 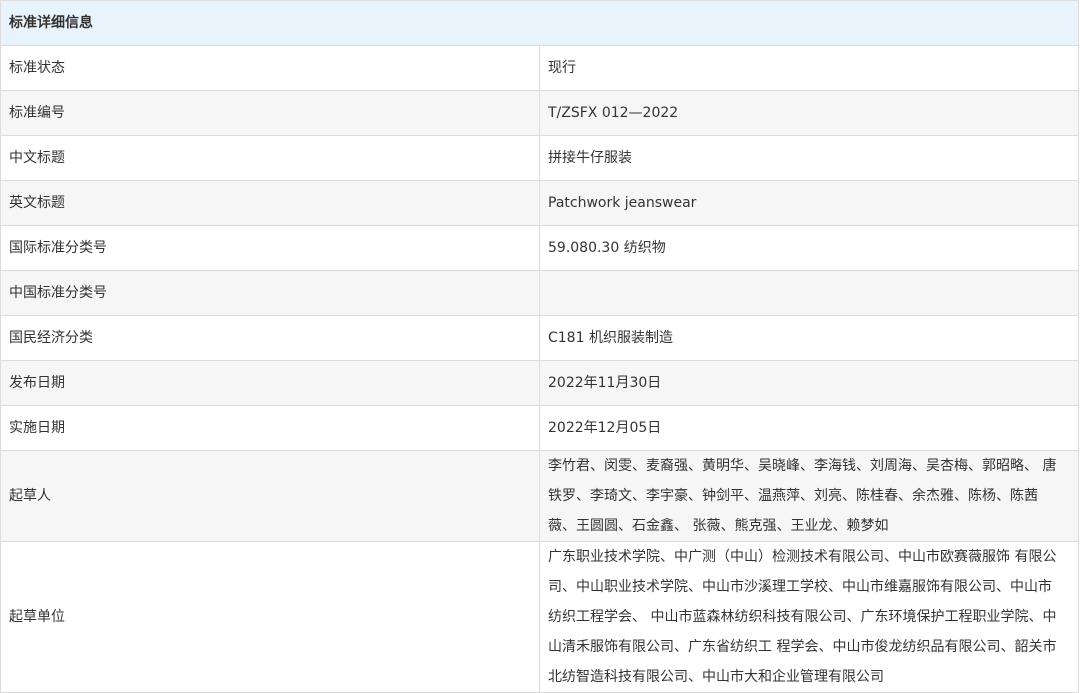 I want to click on row-label-drafters: 起草人, so click(x=270, y=496).